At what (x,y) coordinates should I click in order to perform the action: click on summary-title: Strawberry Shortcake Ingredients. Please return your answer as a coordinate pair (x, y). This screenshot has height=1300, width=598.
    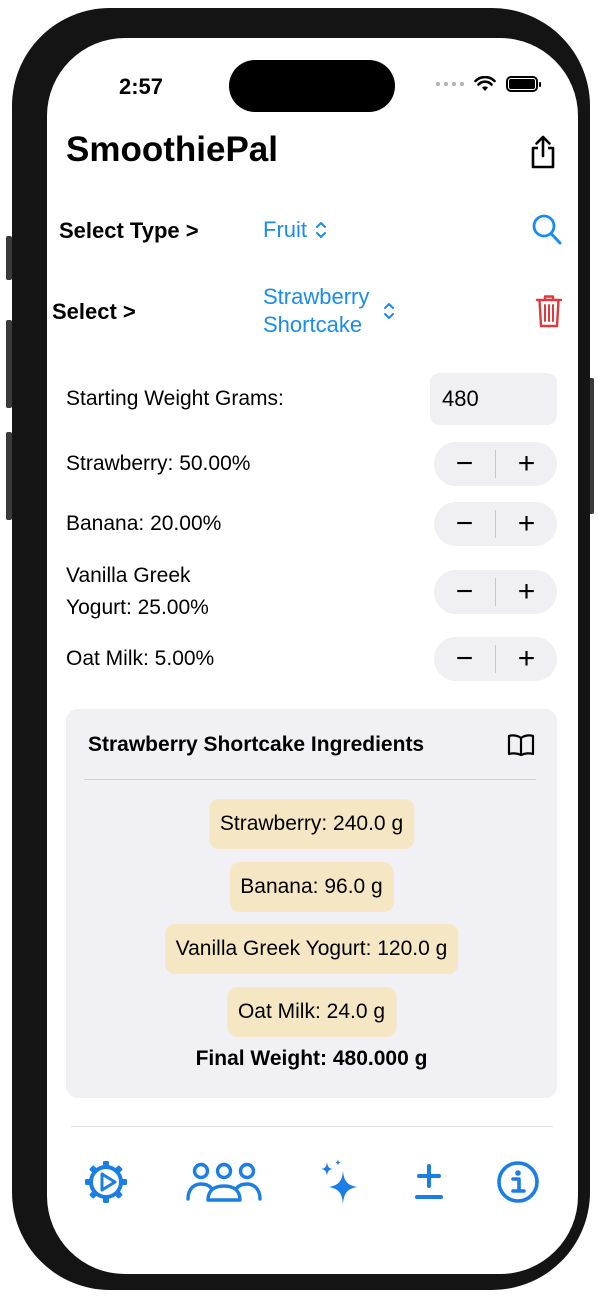
    Looking at the image, I should click on (256, 744).